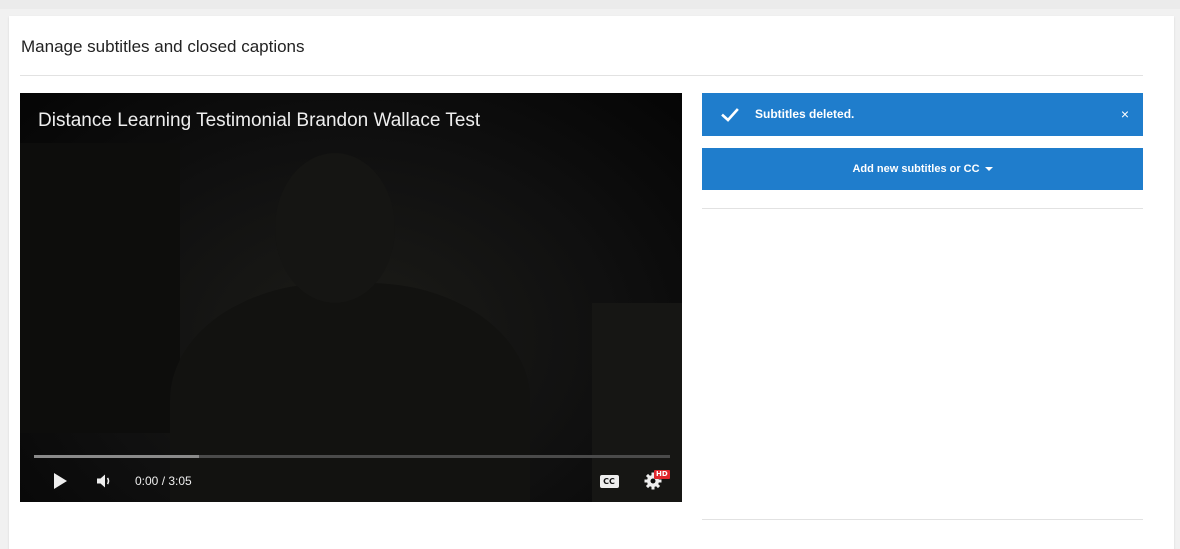 The width and height of the screenshot is (1180, 549). Describe the element at coordinates (922, 114) in the screenshot. I see `success-alert: Subtitles deleted. ×` at that location.